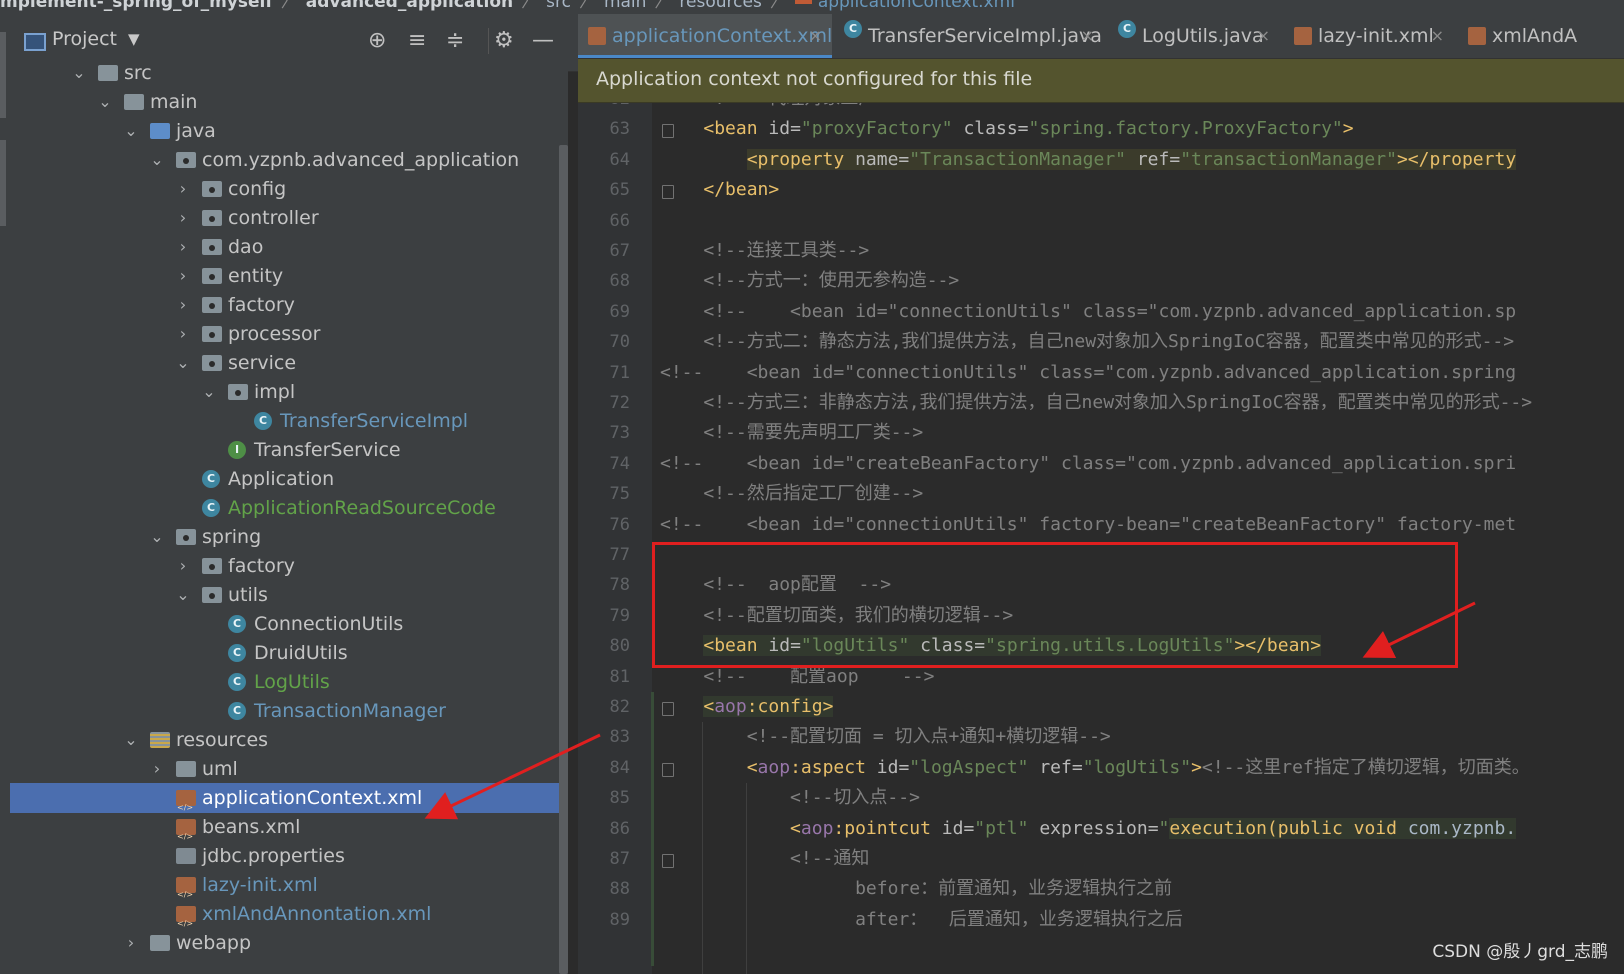 This screenshot has width=1624, height=974. Describe the element at coordinates (558, 5) in the screenshot. I see `breadcrumb-src: src` at that location.